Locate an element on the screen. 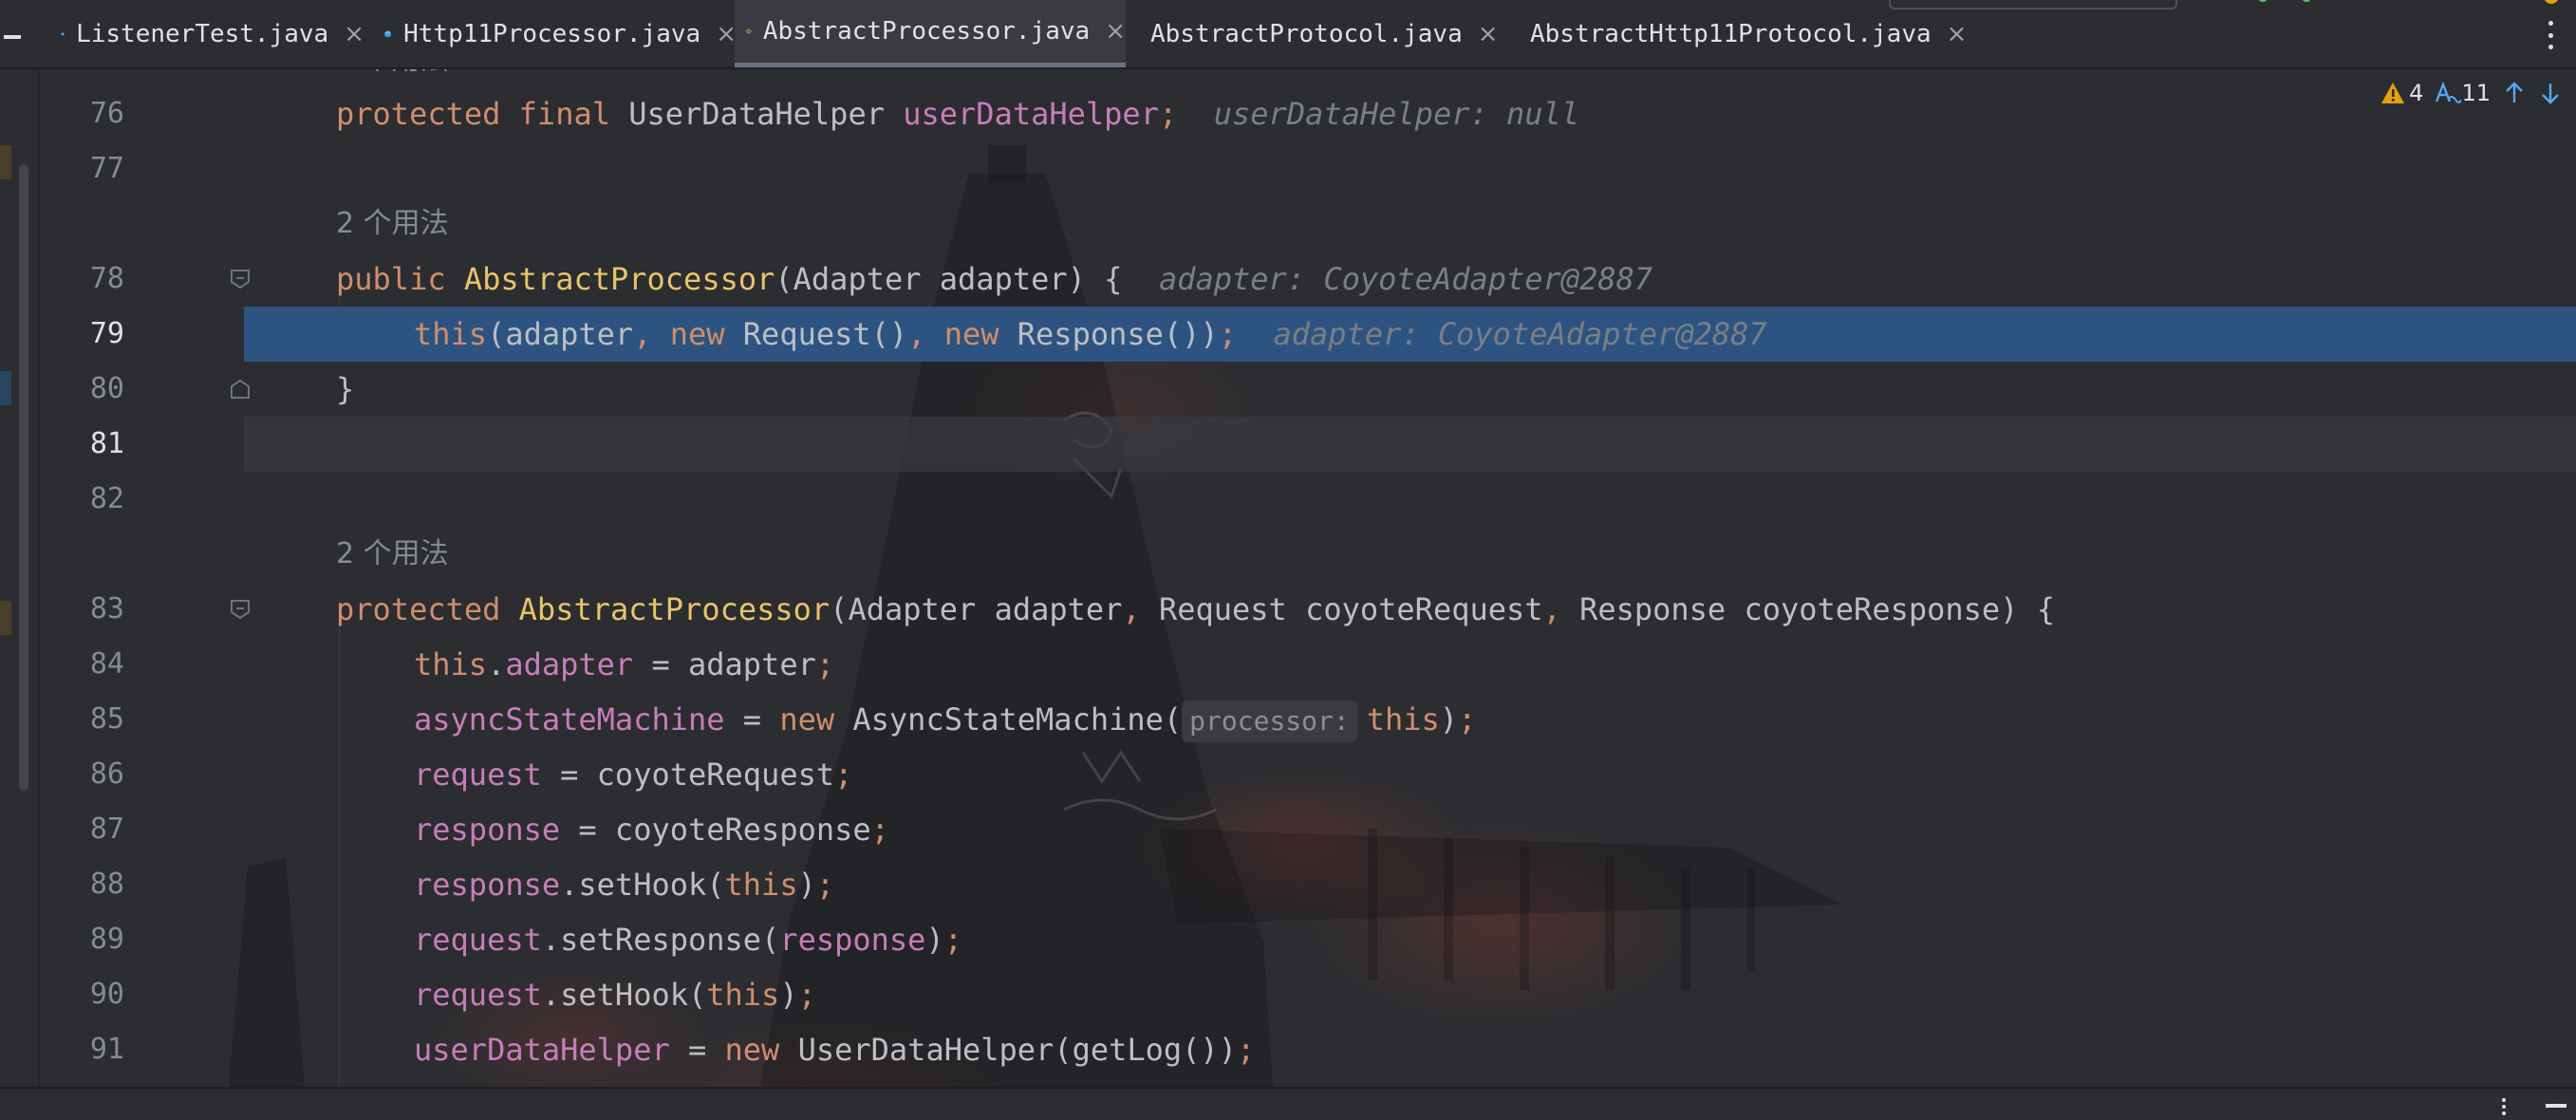 The image size is (2576, 1120). code-line-89: 89 request.setResponse(response); is located at coordinates (1307, 940).